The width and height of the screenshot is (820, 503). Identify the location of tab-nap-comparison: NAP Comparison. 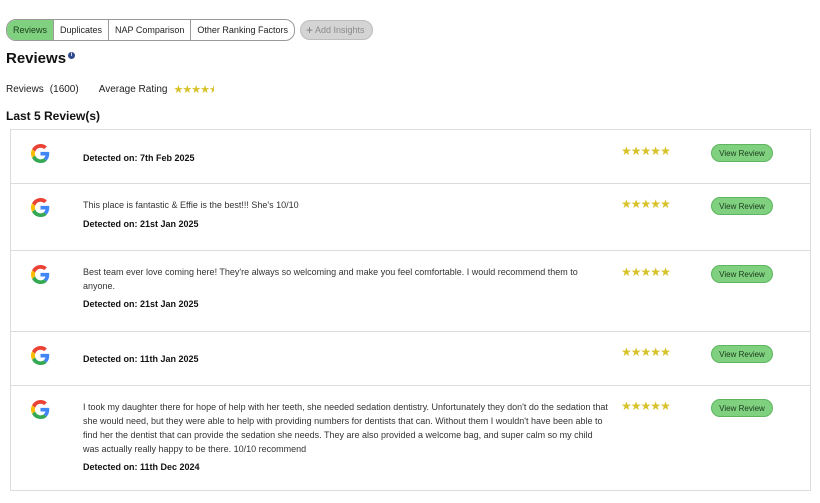
(150, 30).